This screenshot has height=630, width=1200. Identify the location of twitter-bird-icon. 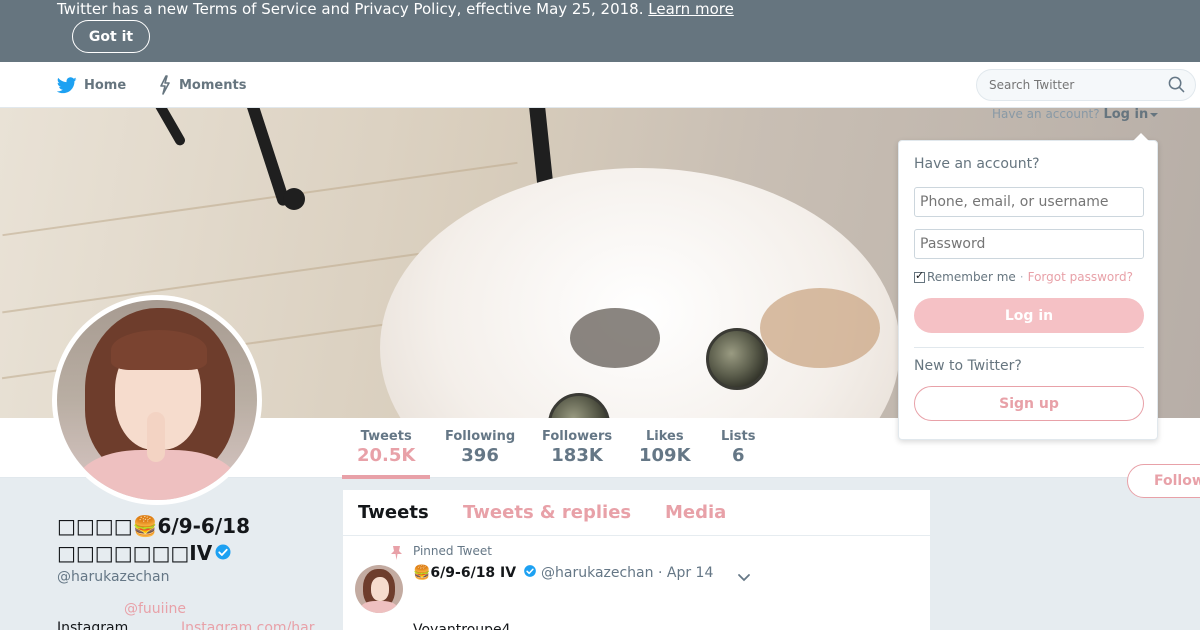
(67, 85).